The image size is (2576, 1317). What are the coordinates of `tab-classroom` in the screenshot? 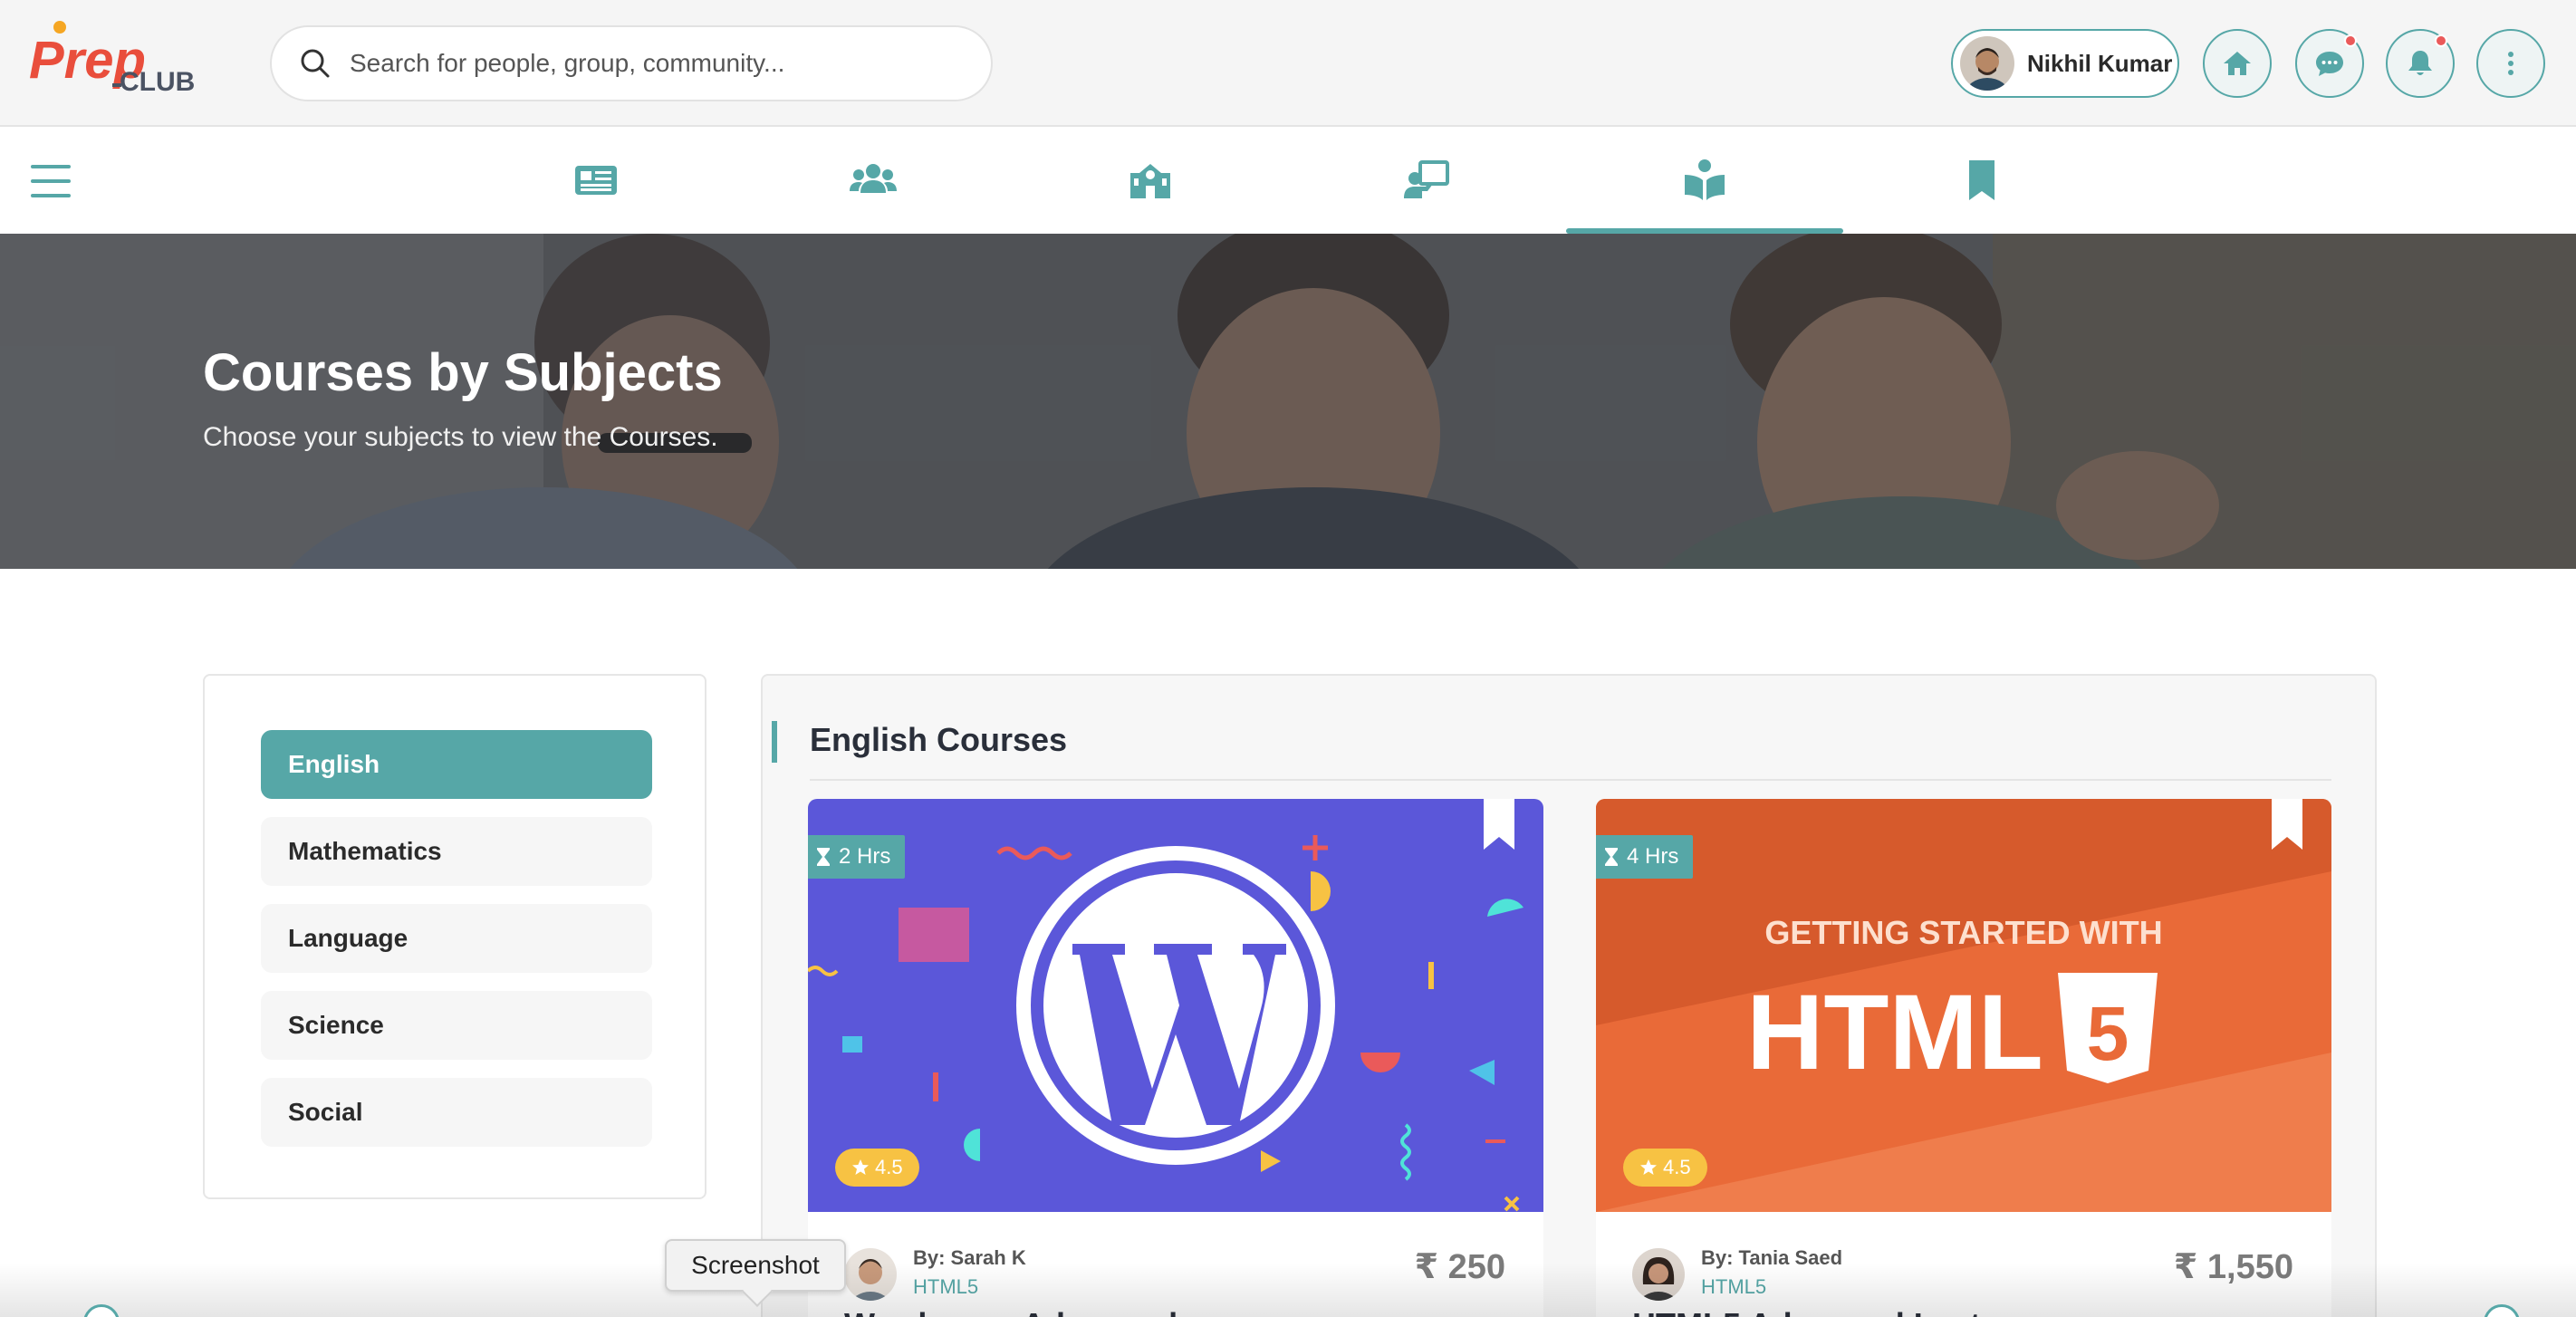 It's located at (1427, 180).